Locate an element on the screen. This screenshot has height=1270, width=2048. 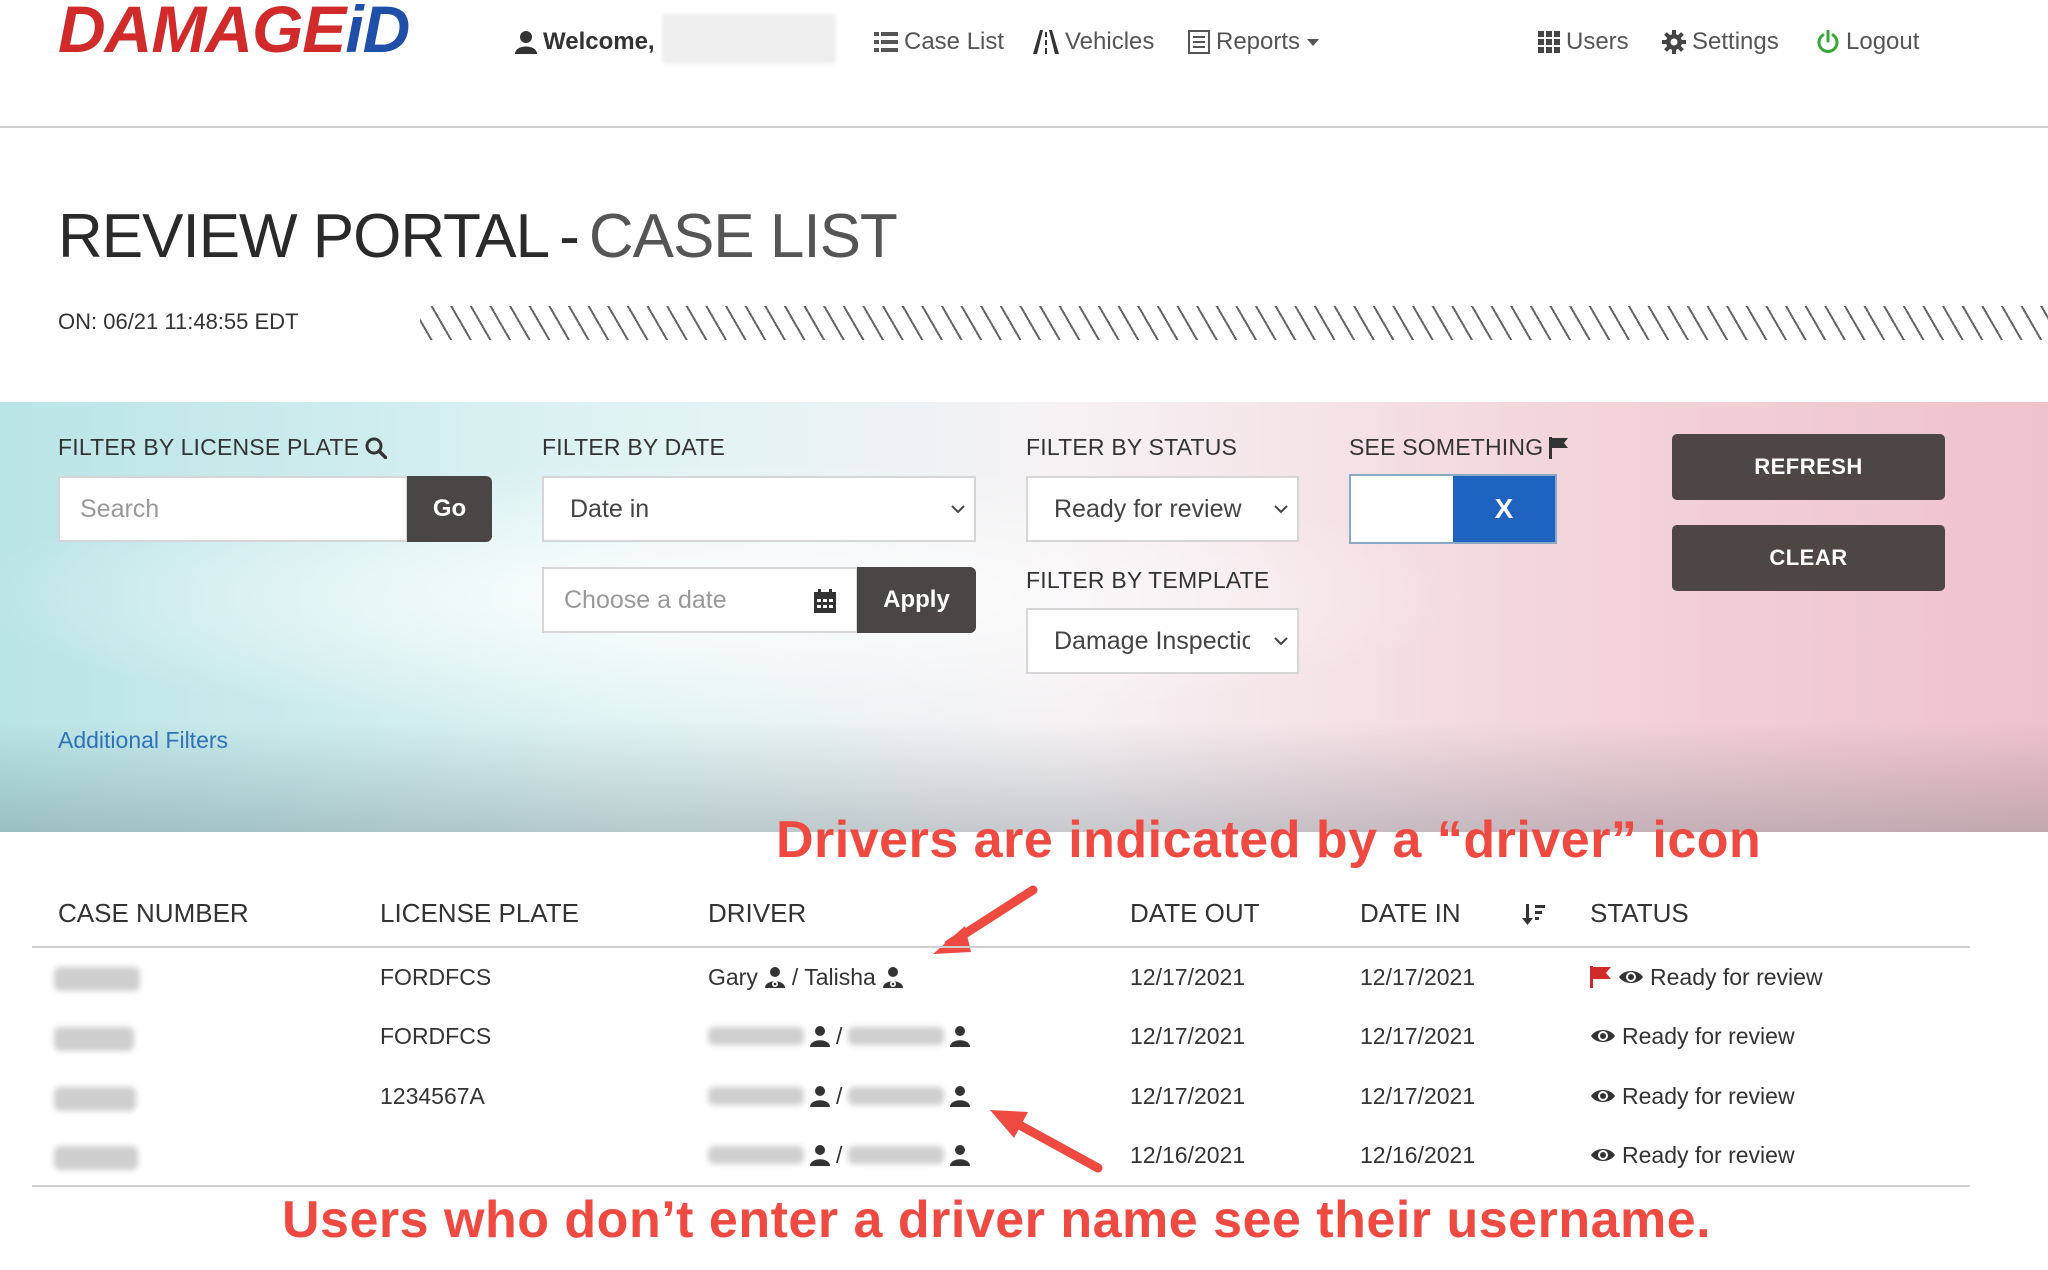
nav-case-list: Case List is located at coordinates (939, 42).